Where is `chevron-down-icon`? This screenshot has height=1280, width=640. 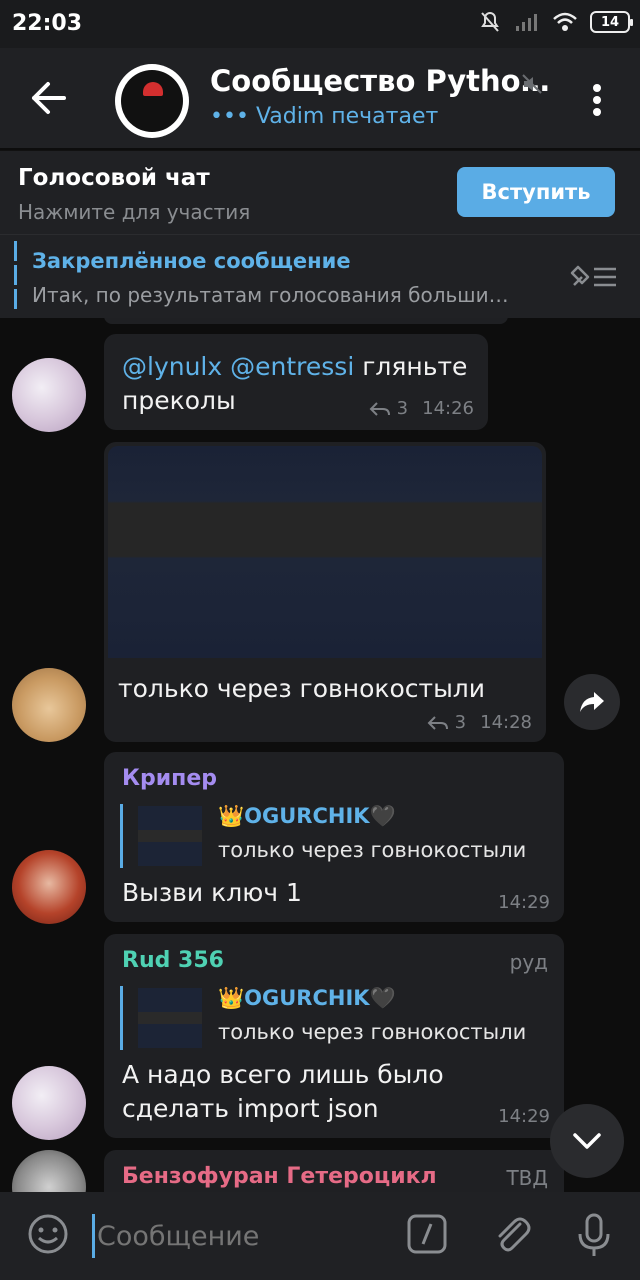
chevron-down-icon is located at coordinates (587, 1141).